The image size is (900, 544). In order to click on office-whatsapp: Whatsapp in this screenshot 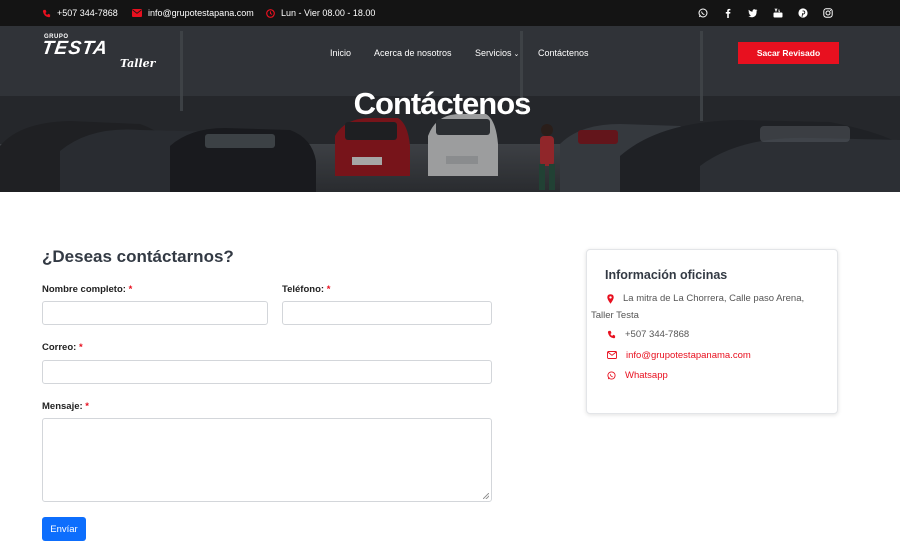, I will do `click(637, 376)`.